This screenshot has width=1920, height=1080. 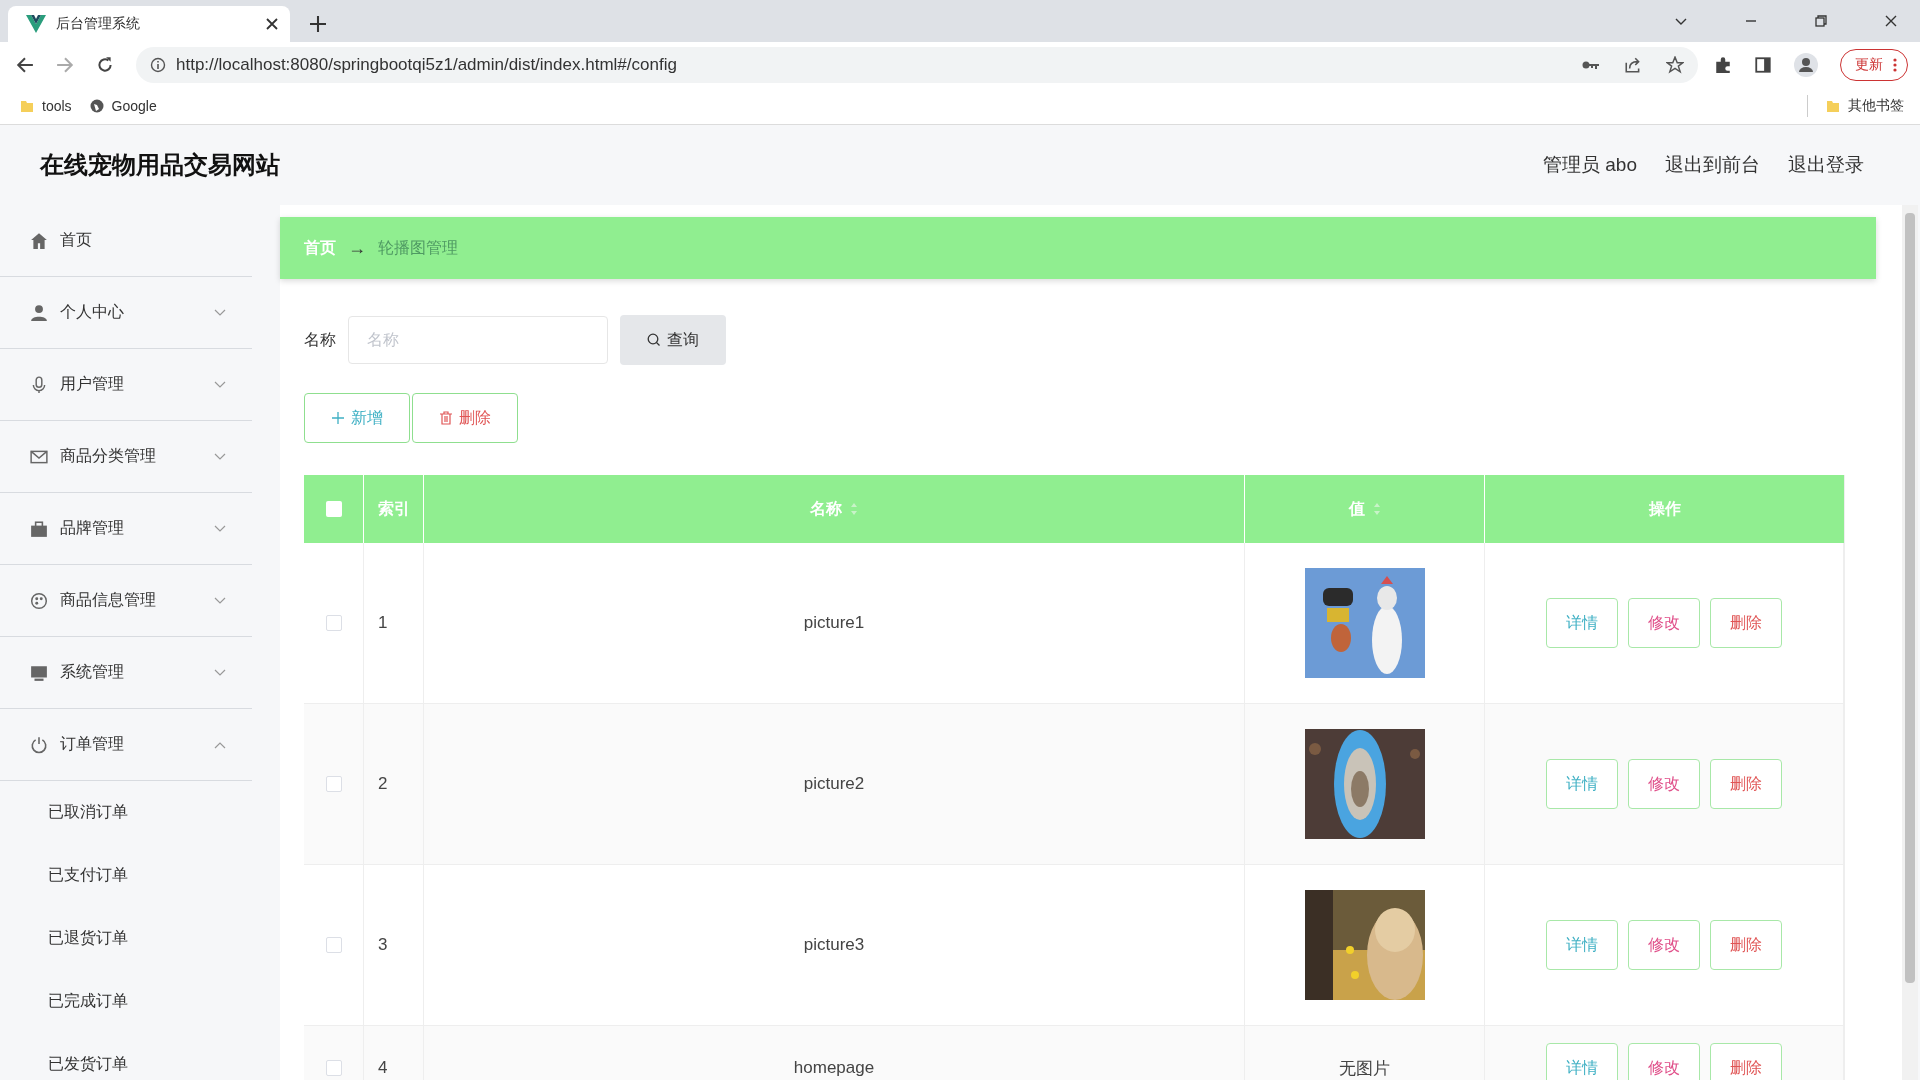 I want to click on menu-item: 品牌管理, so click(x=126, y=529).